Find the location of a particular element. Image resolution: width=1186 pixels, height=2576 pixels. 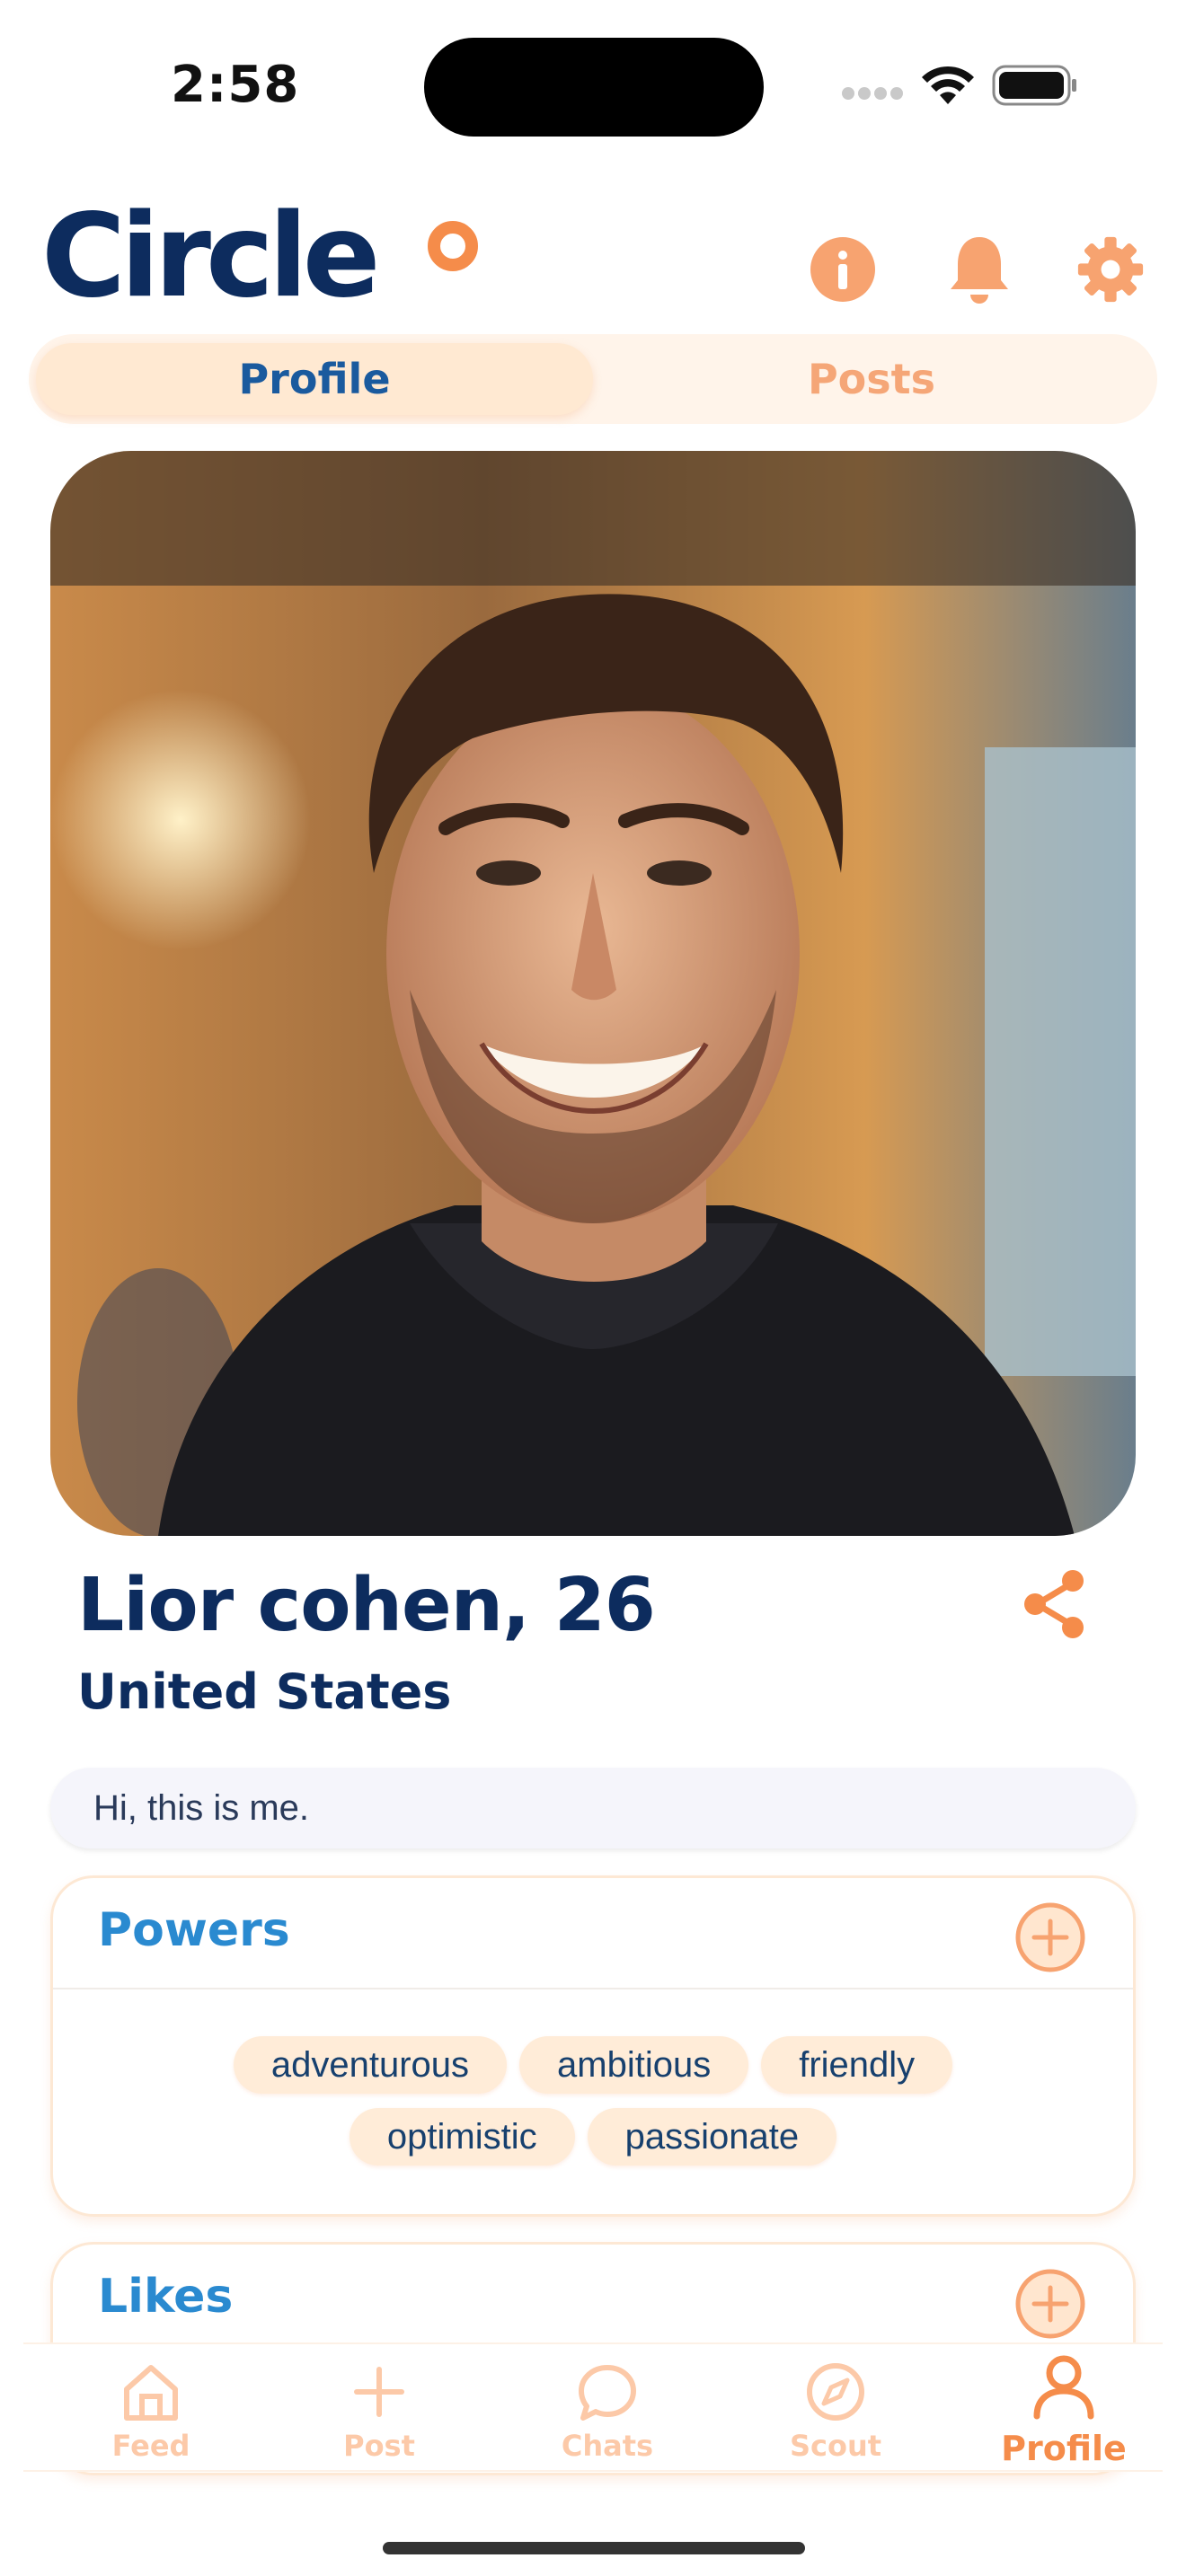

nav-profile: Profile is located at coordinates (1064, 2409).